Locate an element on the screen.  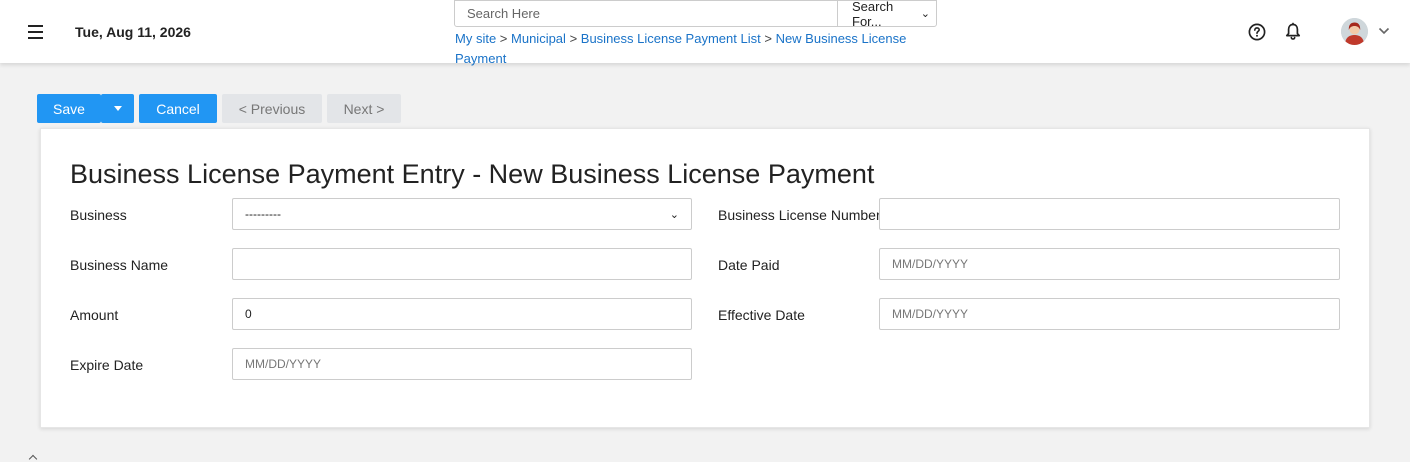
search-scope-select: Search For... ⌄ is located at coordinates (887, 14).